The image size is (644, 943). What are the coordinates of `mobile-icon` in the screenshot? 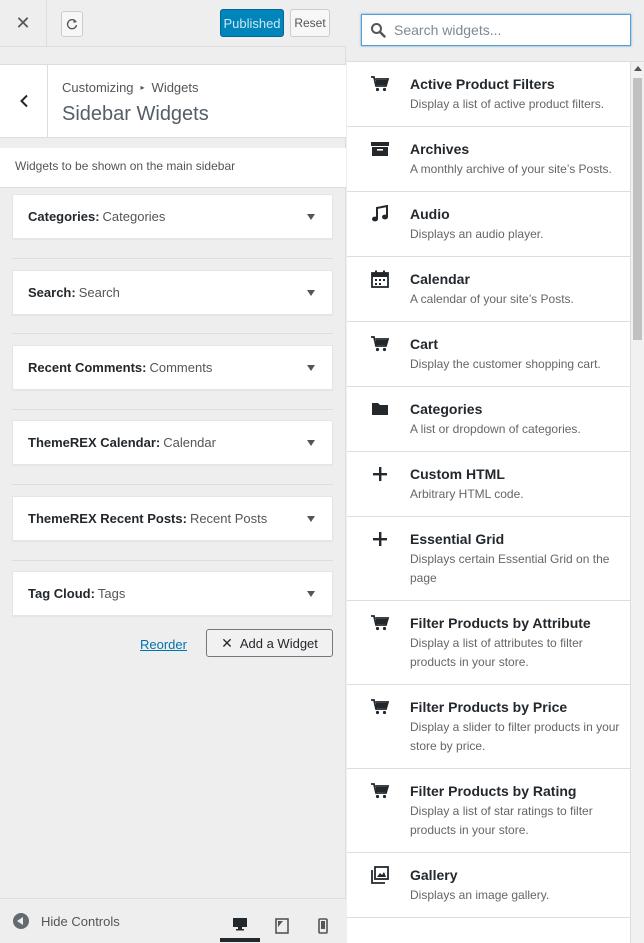 It's located at (323, 925).